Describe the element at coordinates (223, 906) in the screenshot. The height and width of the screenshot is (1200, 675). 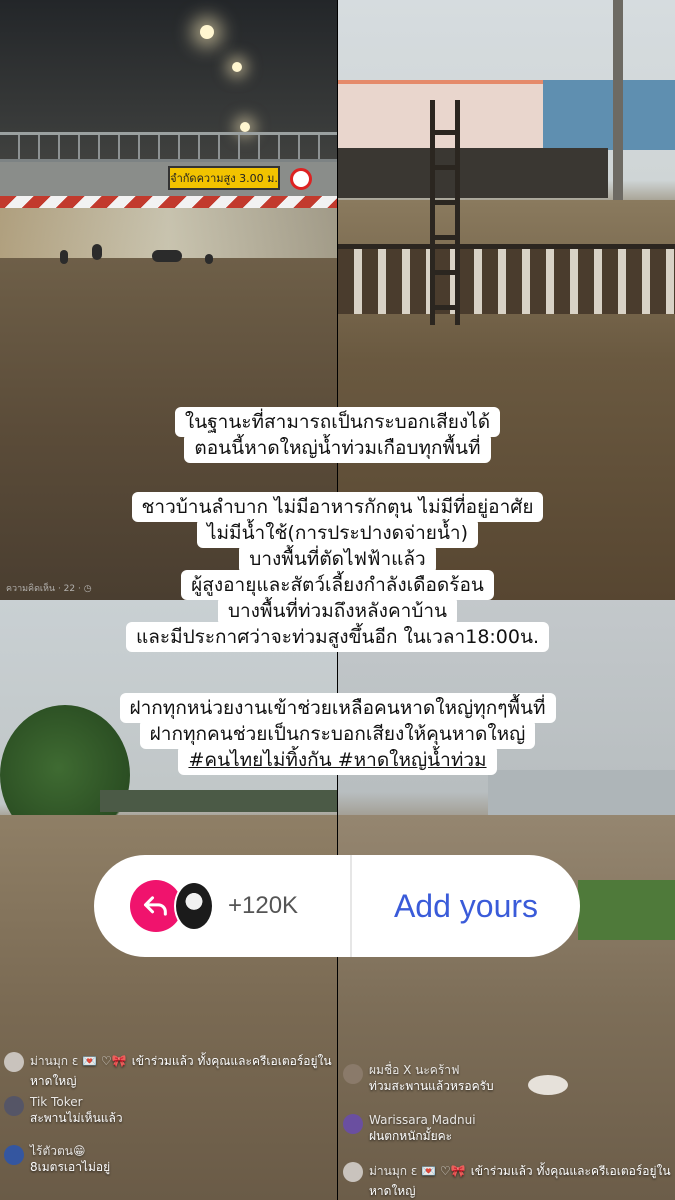
I see `participants-group: +120K` at that location.